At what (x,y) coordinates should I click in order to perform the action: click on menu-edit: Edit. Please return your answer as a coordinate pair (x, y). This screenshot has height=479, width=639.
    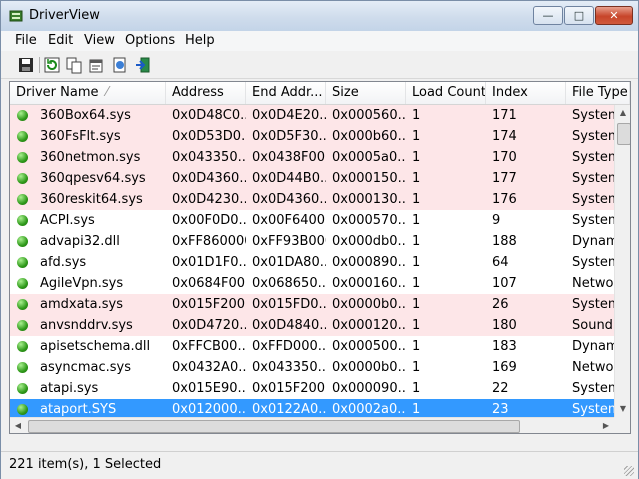
    Looking at the image, I should click on (60, 40).